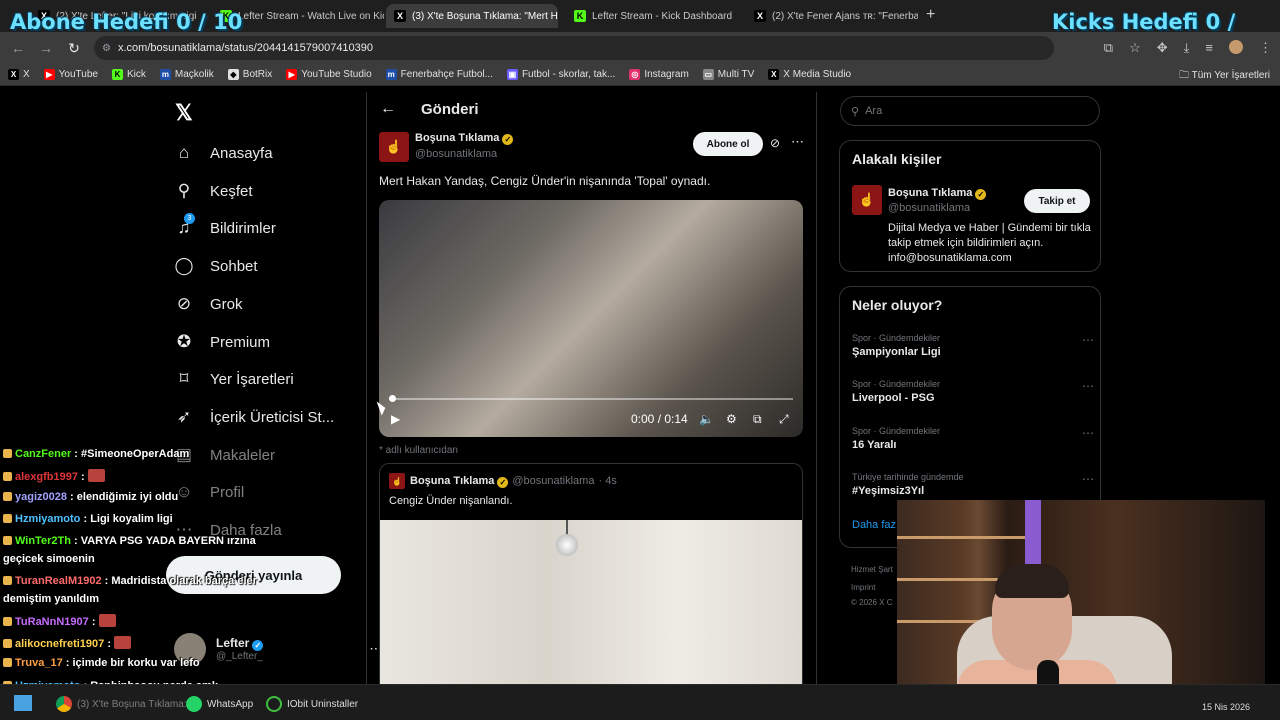 This screenshot has height=720, width=1280. Describe the element at coordinates (929, 208) in the screenshot. I see `related-handle: @bosunatiklama` at that location.